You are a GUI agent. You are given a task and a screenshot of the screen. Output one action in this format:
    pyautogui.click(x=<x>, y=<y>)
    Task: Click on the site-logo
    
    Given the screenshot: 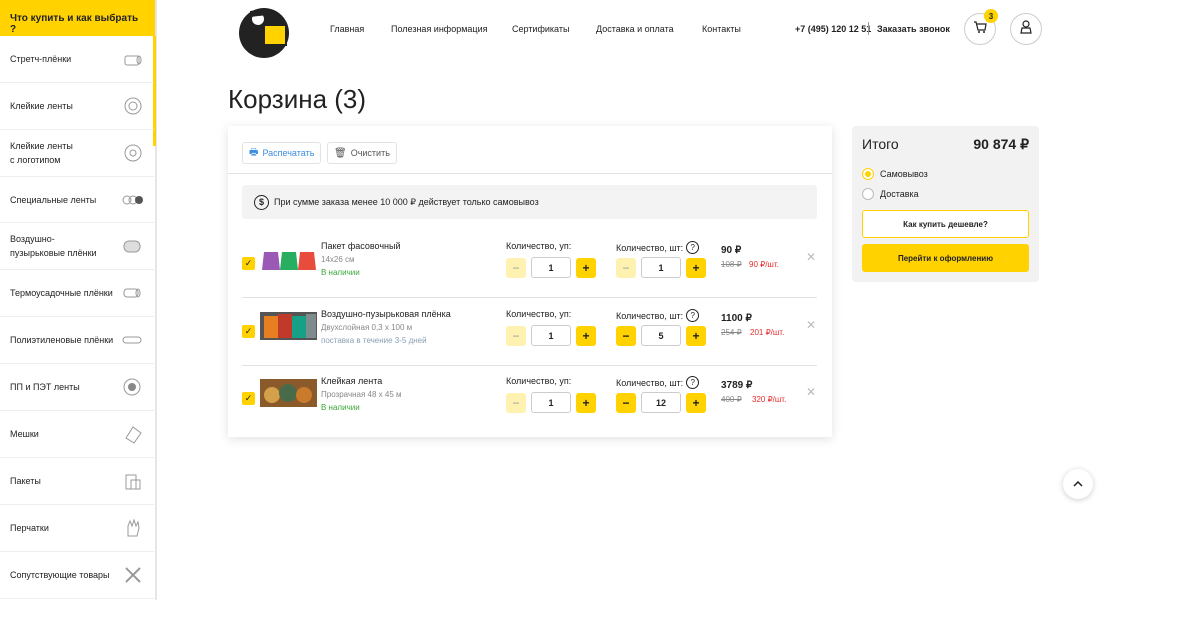 What is the action you would take?
    pyautogui.click(x=267, y=31)
    